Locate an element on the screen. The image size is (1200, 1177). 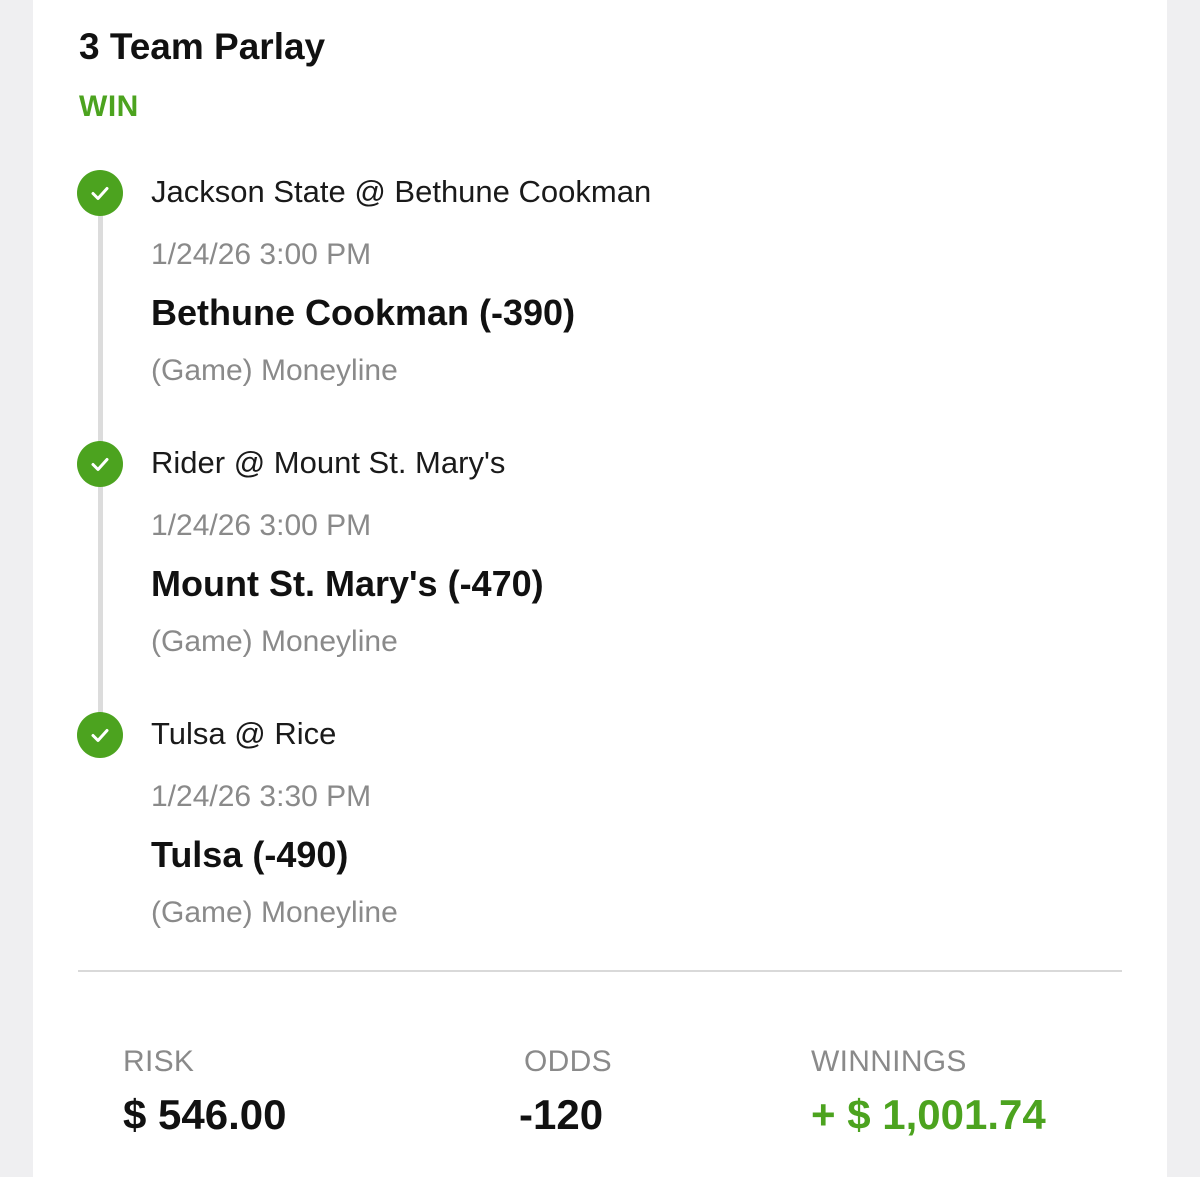
risk-stat: RISK $ 546.00 is located at coordinates (205, 1092).